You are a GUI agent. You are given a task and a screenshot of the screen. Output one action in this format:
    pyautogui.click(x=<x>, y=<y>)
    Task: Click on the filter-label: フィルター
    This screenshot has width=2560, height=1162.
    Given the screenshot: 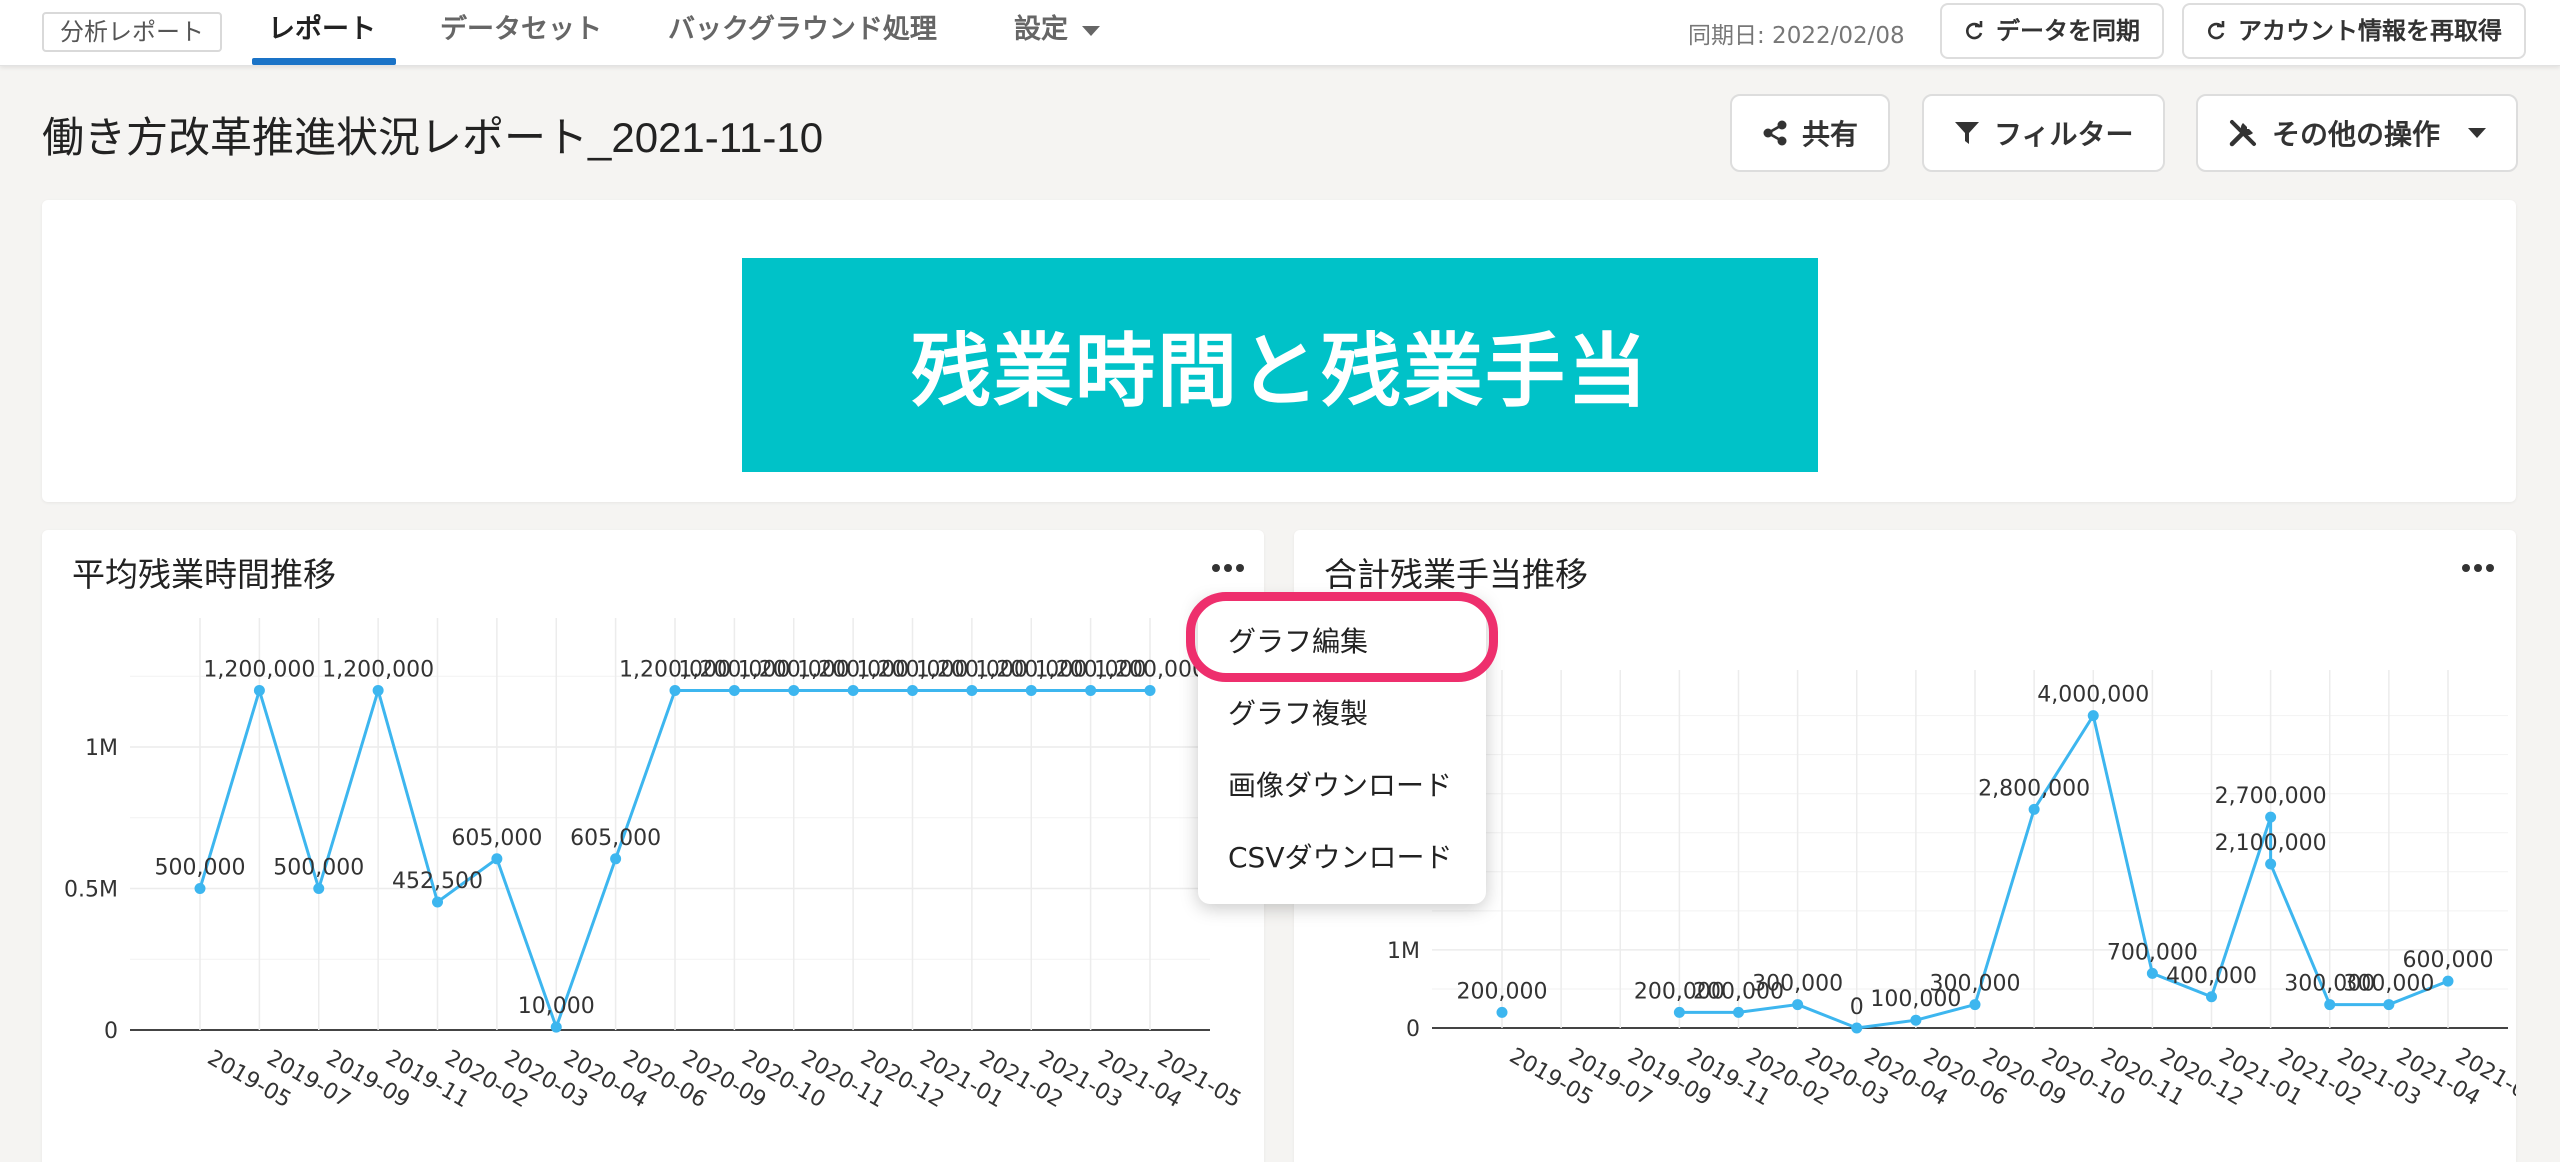 What is the action you would take?
    pyautogui.click(x=2064, y=134)
    